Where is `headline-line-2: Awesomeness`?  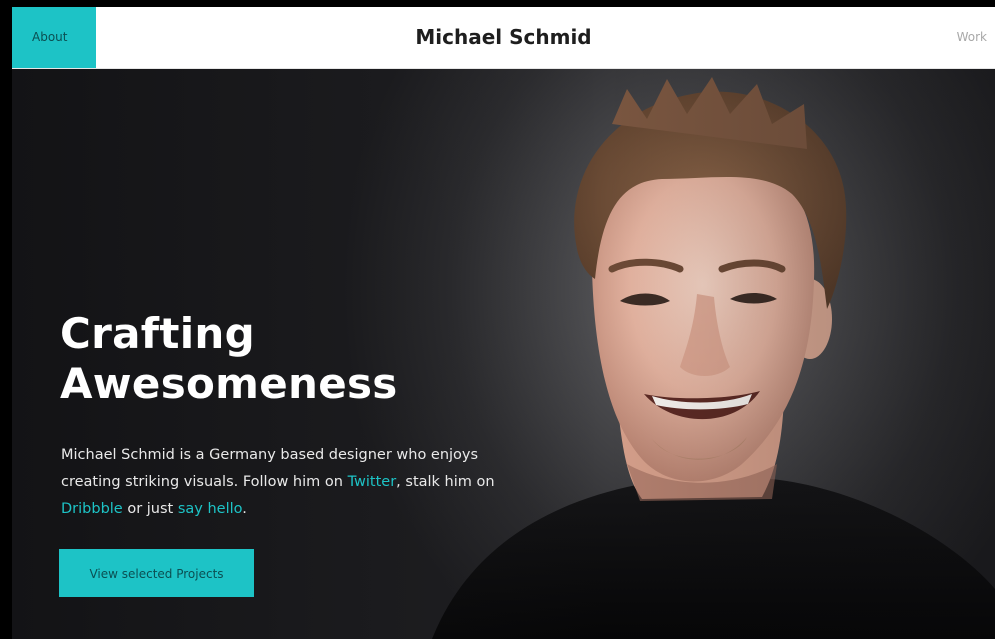 headline-line-2: Awesomeness is located at coordinates (229, 383).